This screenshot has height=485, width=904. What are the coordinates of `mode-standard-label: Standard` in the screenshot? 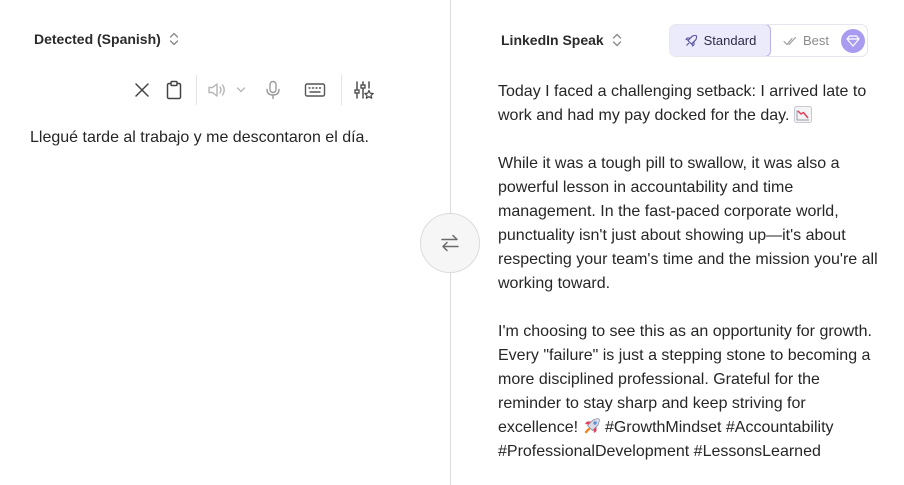 It's located at (730, 40).